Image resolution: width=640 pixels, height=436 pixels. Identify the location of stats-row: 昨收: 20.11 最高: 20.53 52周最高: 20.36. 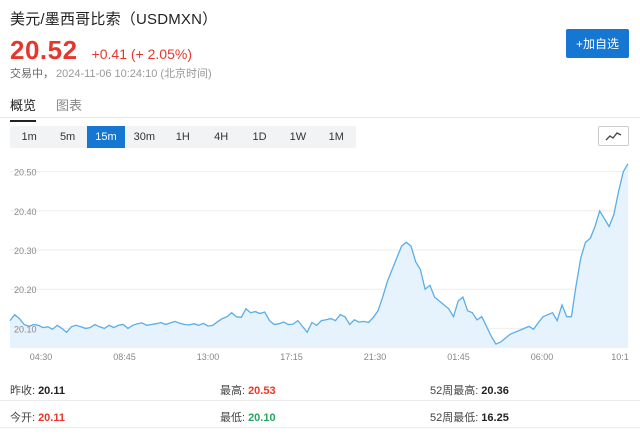
(320, 387).